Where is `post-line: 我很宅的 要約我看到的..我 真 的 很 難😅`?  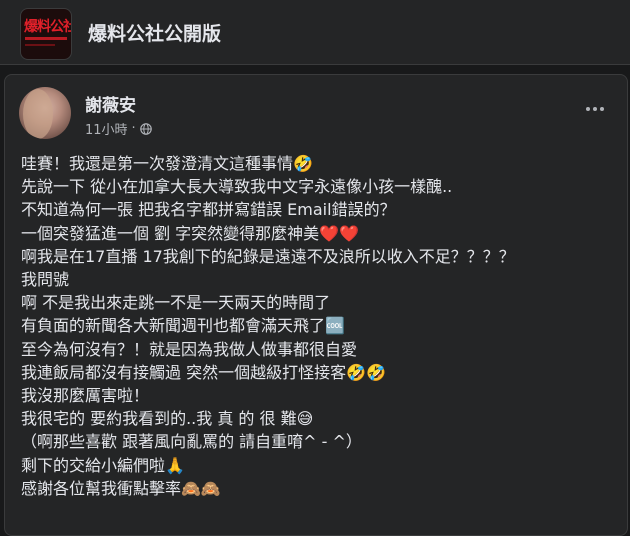
post-line: 我很宅的 要約我看到的..我 真 的 很 難😅 is located at coordinates (167, 419).